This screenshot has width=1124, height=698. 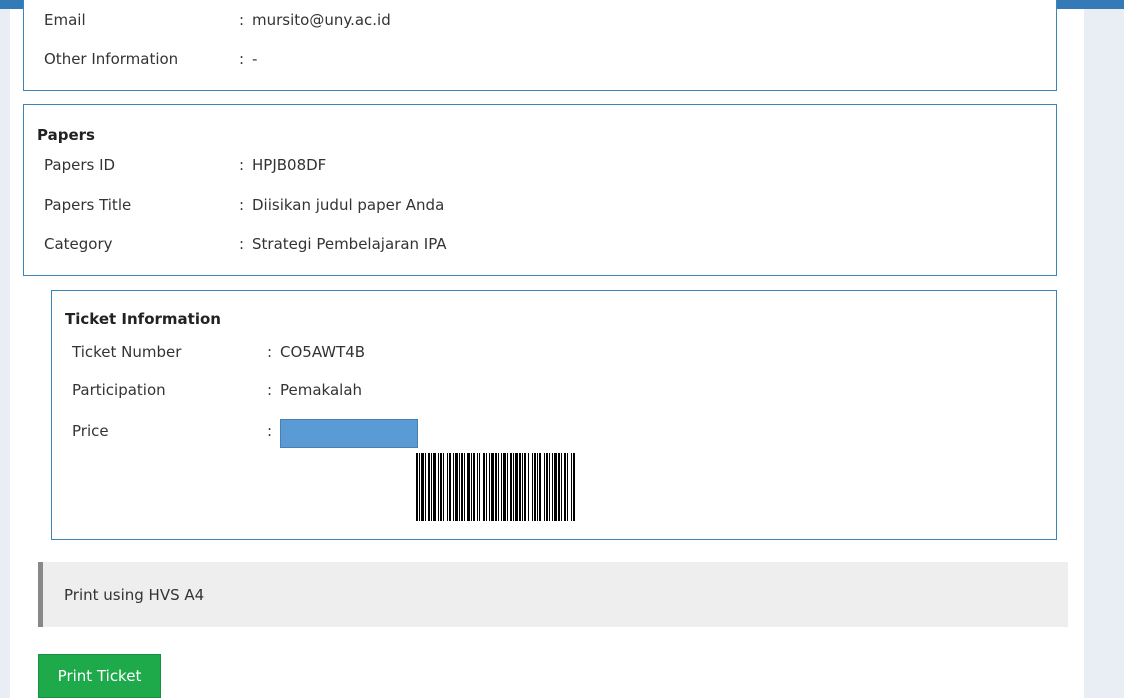 What do you see at coordinates (255, 59) in the screenshot?
I see `other-info-value: -` at bounding box center [255, 59].